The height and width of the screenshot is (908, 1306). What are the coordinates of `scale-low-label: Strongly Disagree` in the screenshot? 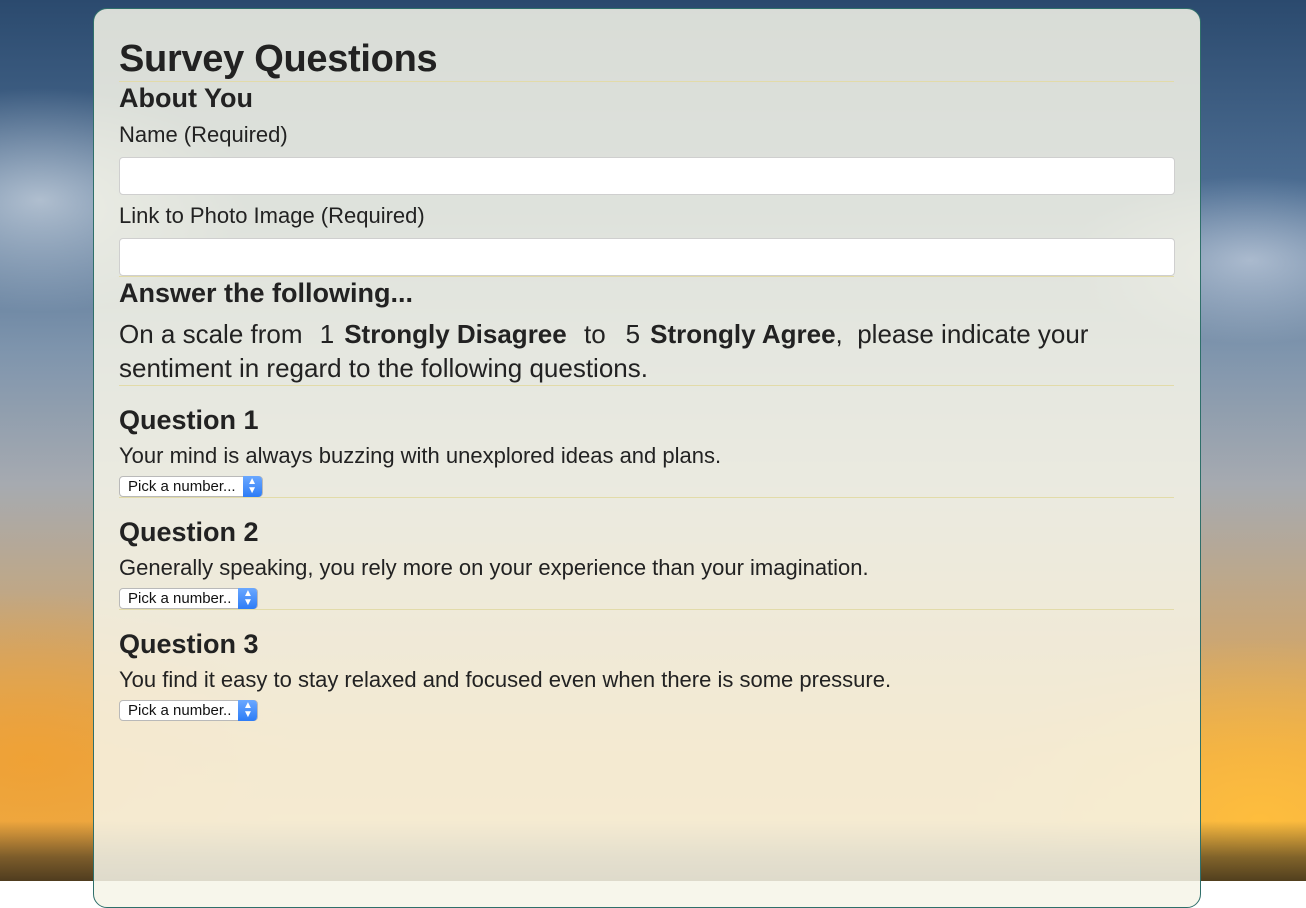 It's located at (455, 334).